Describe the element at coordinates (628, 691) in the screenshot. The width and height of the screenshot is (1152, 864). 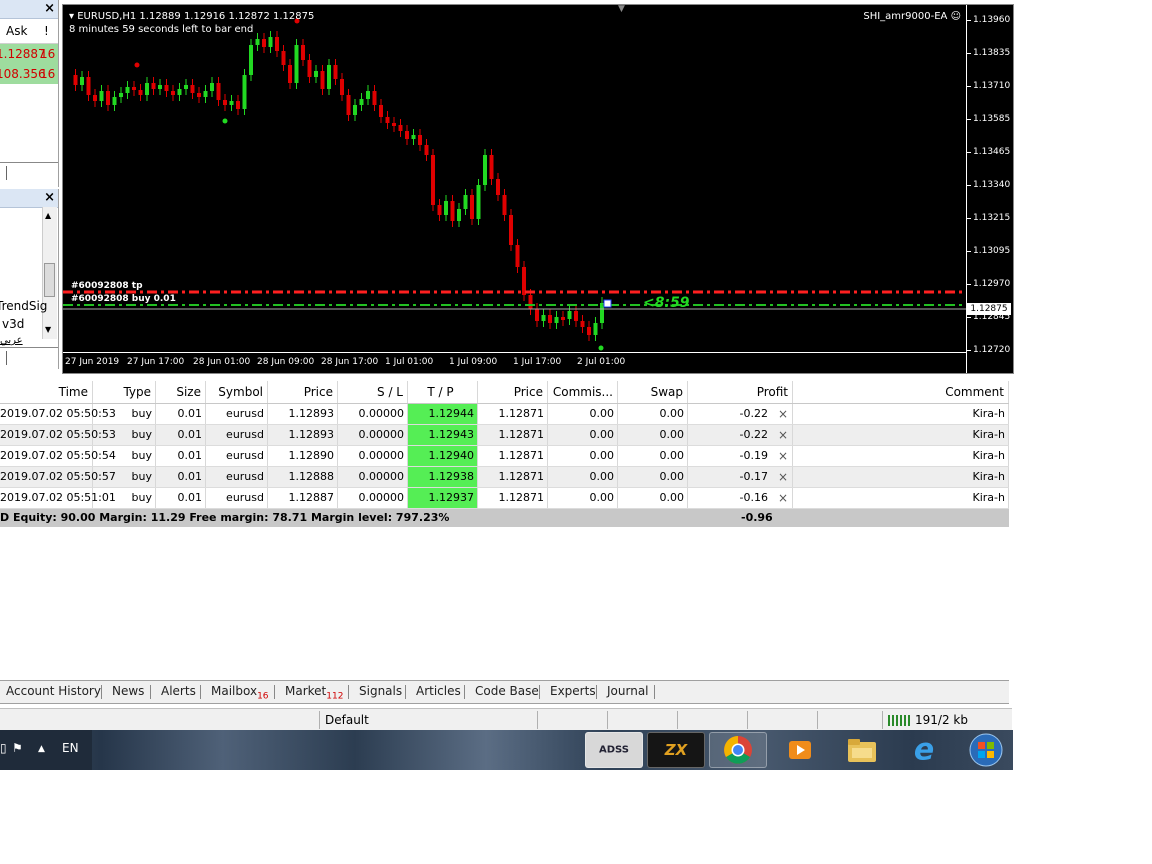
I see `tab-journal: Journal` at that location.